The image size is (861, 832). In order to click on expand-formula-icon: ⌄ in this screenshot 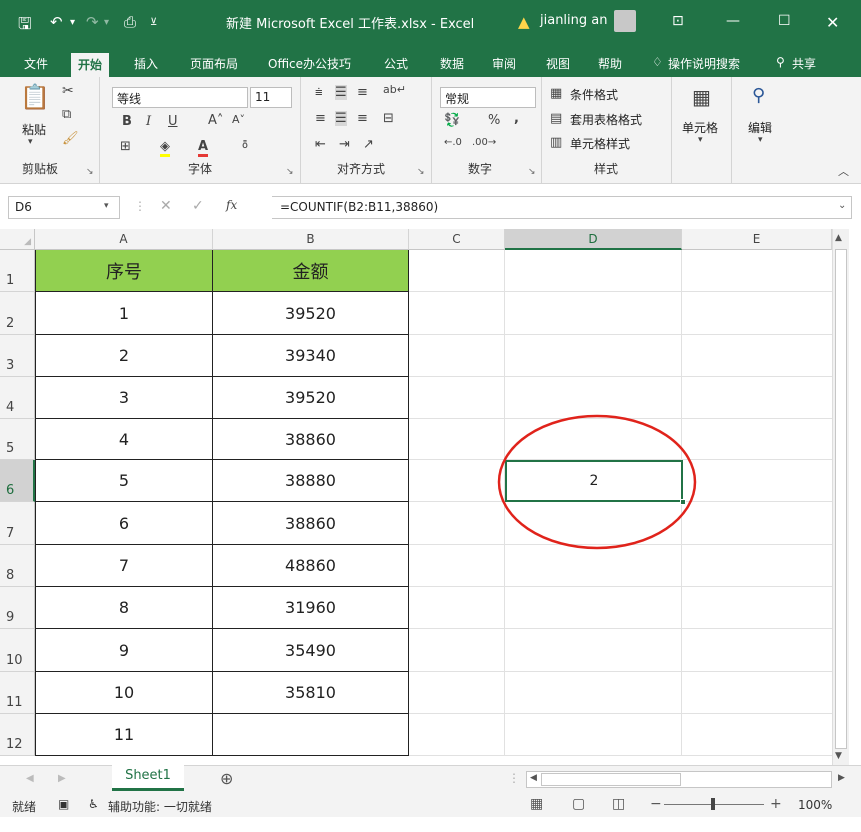, I will do `click(842, 205)`.